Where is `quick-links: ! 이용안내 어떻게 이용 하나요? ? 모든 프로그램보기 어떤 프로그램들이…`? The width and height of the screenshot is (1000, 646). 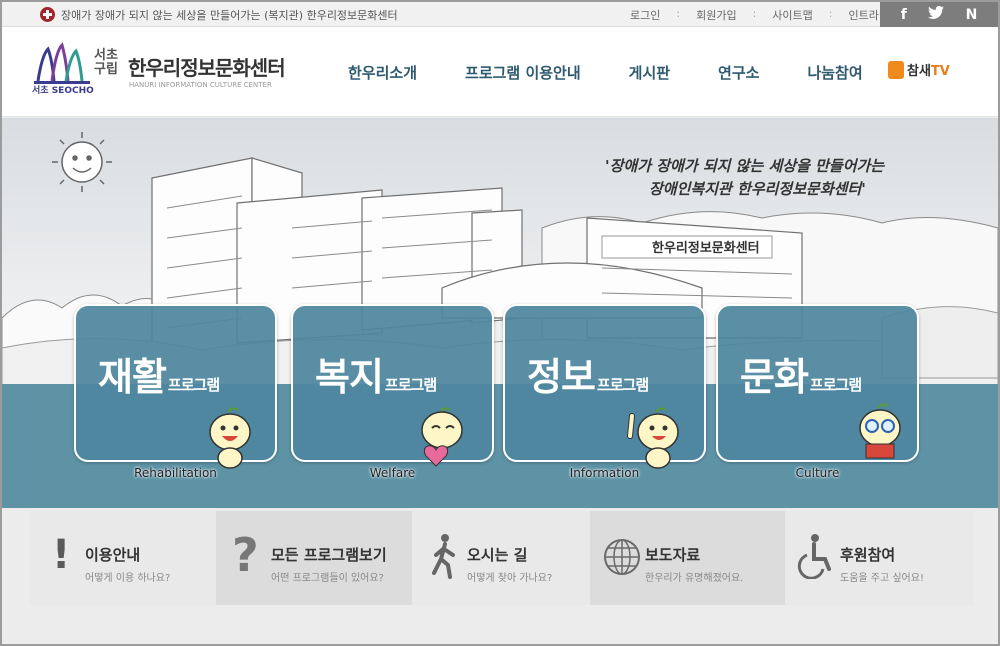
quick-links: ! 이용안내 어떻게 이용 하나요? ? 모든 프로그램보기 어떤 프로그램들이… is located at coordinates (502, 558).